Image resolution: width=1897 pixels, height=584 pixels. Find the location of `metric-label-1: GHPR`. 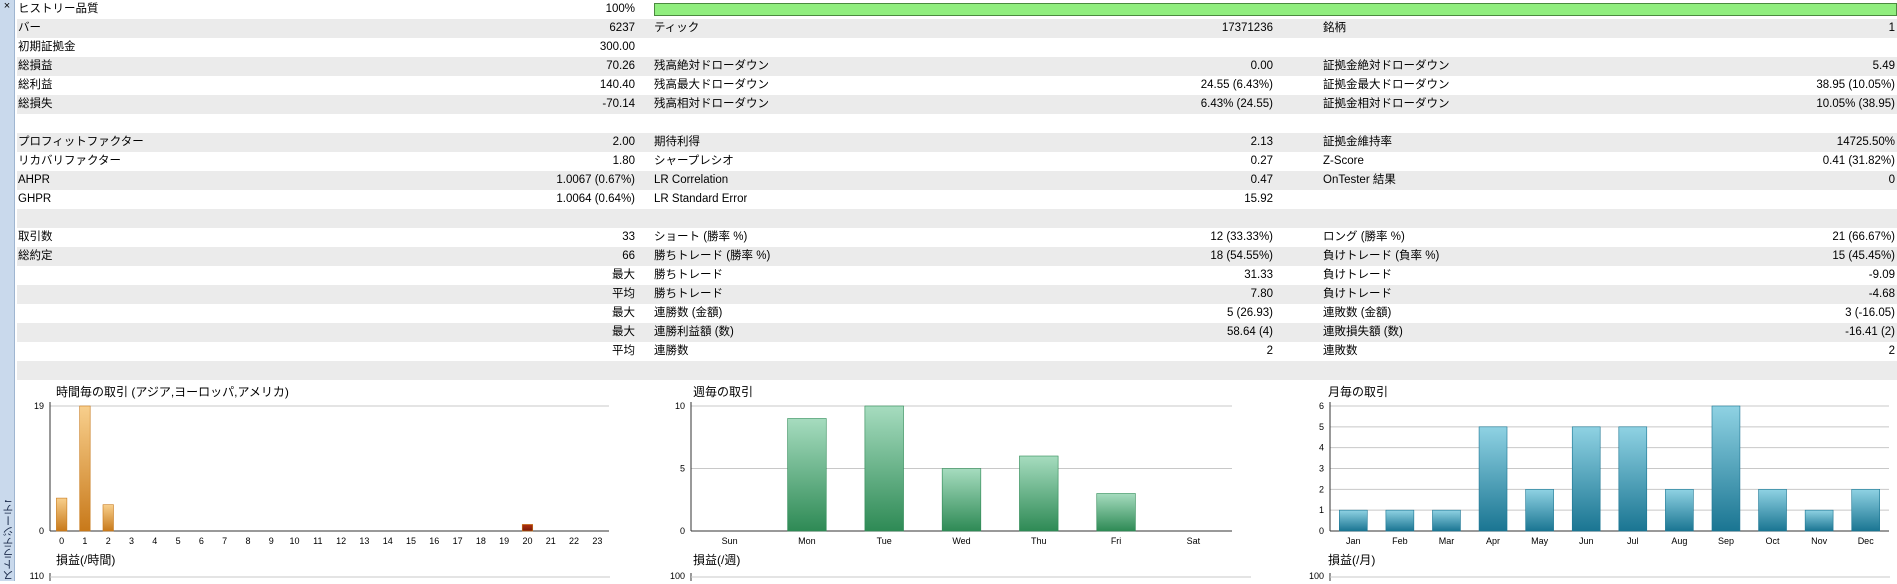

metric-label-1: GHPR is located at coordinates (35, 199).